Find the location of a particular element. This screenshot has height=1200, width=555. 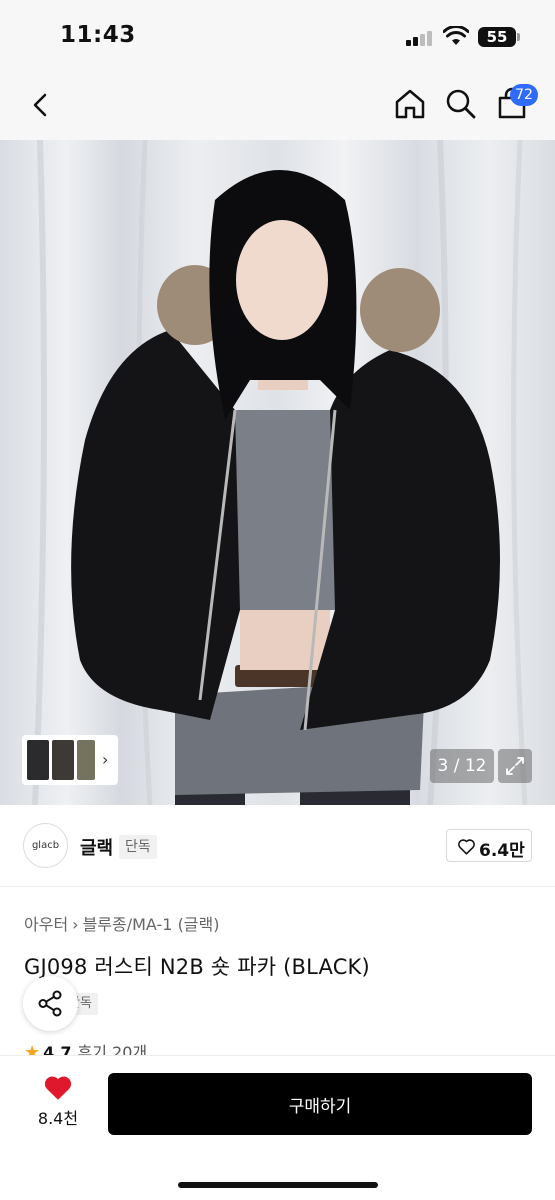

wishlist-count: 8.4천 is located at coordinates (58, 1118).